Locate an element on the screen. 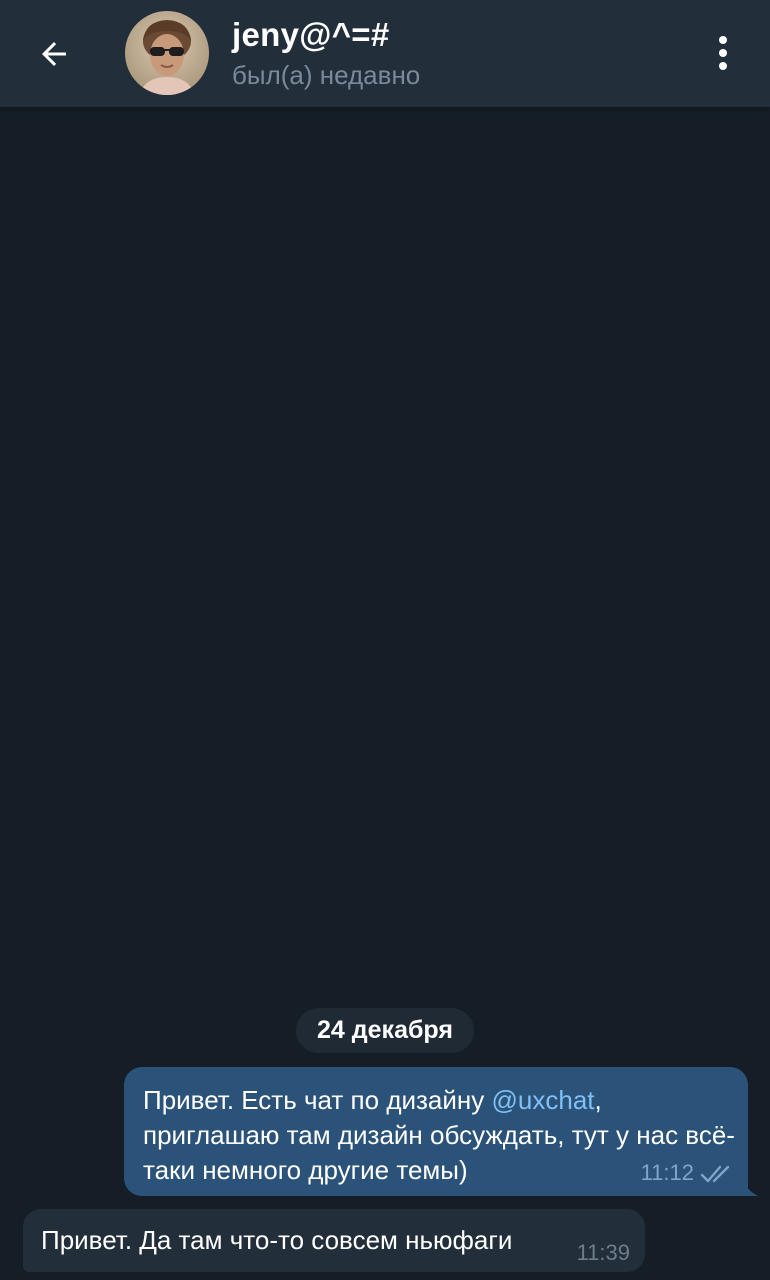 The image size is (770, 1280). last-seen-status: был(а) недавно is located at coordinates (326, 75).